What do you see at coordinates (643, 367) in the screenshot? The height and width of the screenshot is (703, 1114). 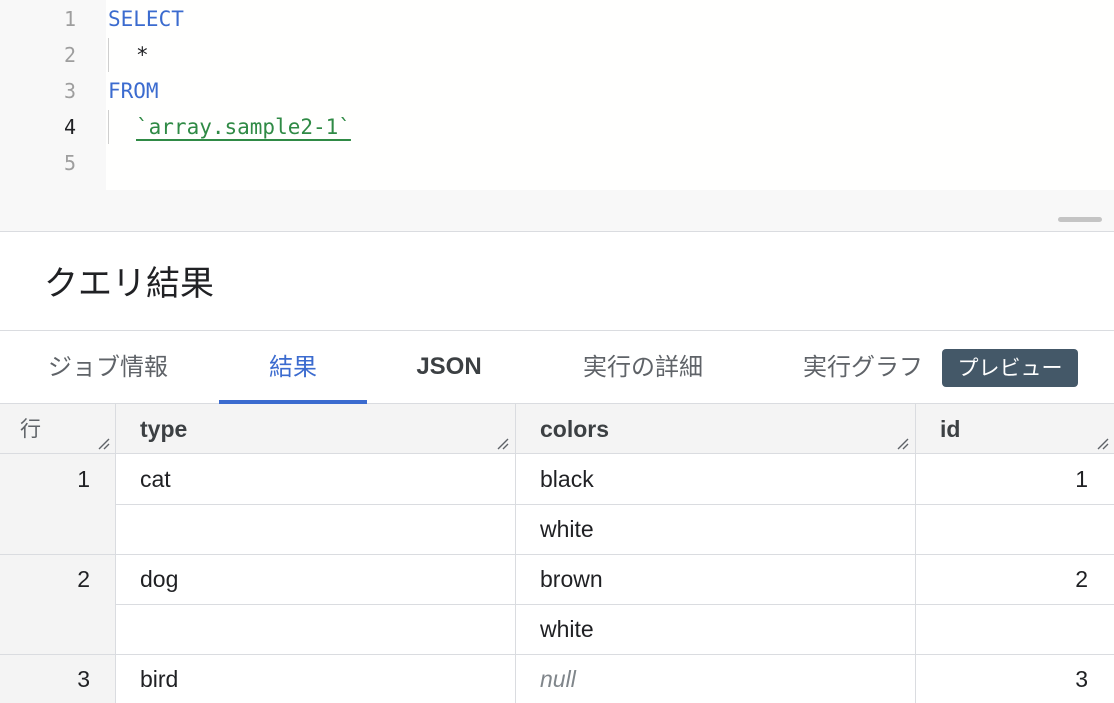 I see `tab-execution-details: 実行の詳細` at bounding box center [643, 367].